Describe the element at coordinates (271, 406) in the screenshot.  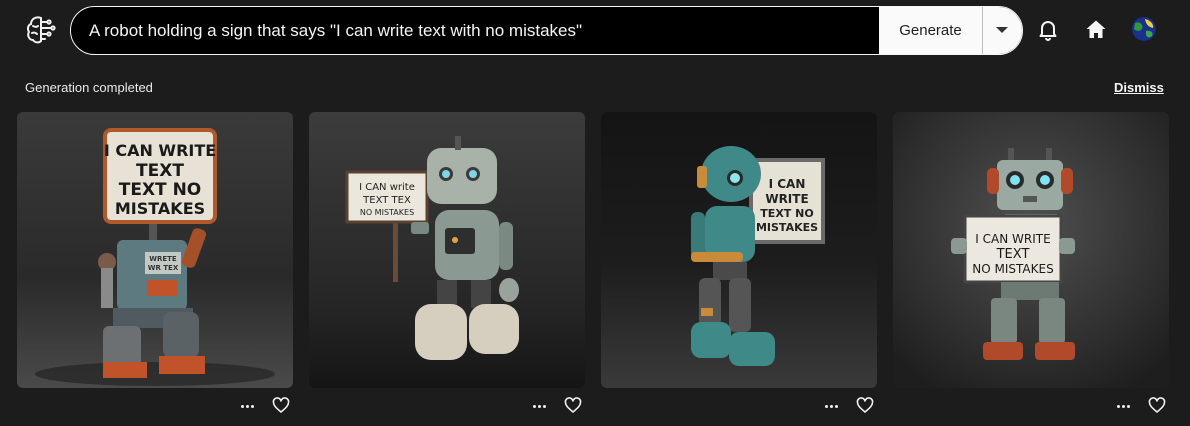
I see `image-1-actions` at that location.